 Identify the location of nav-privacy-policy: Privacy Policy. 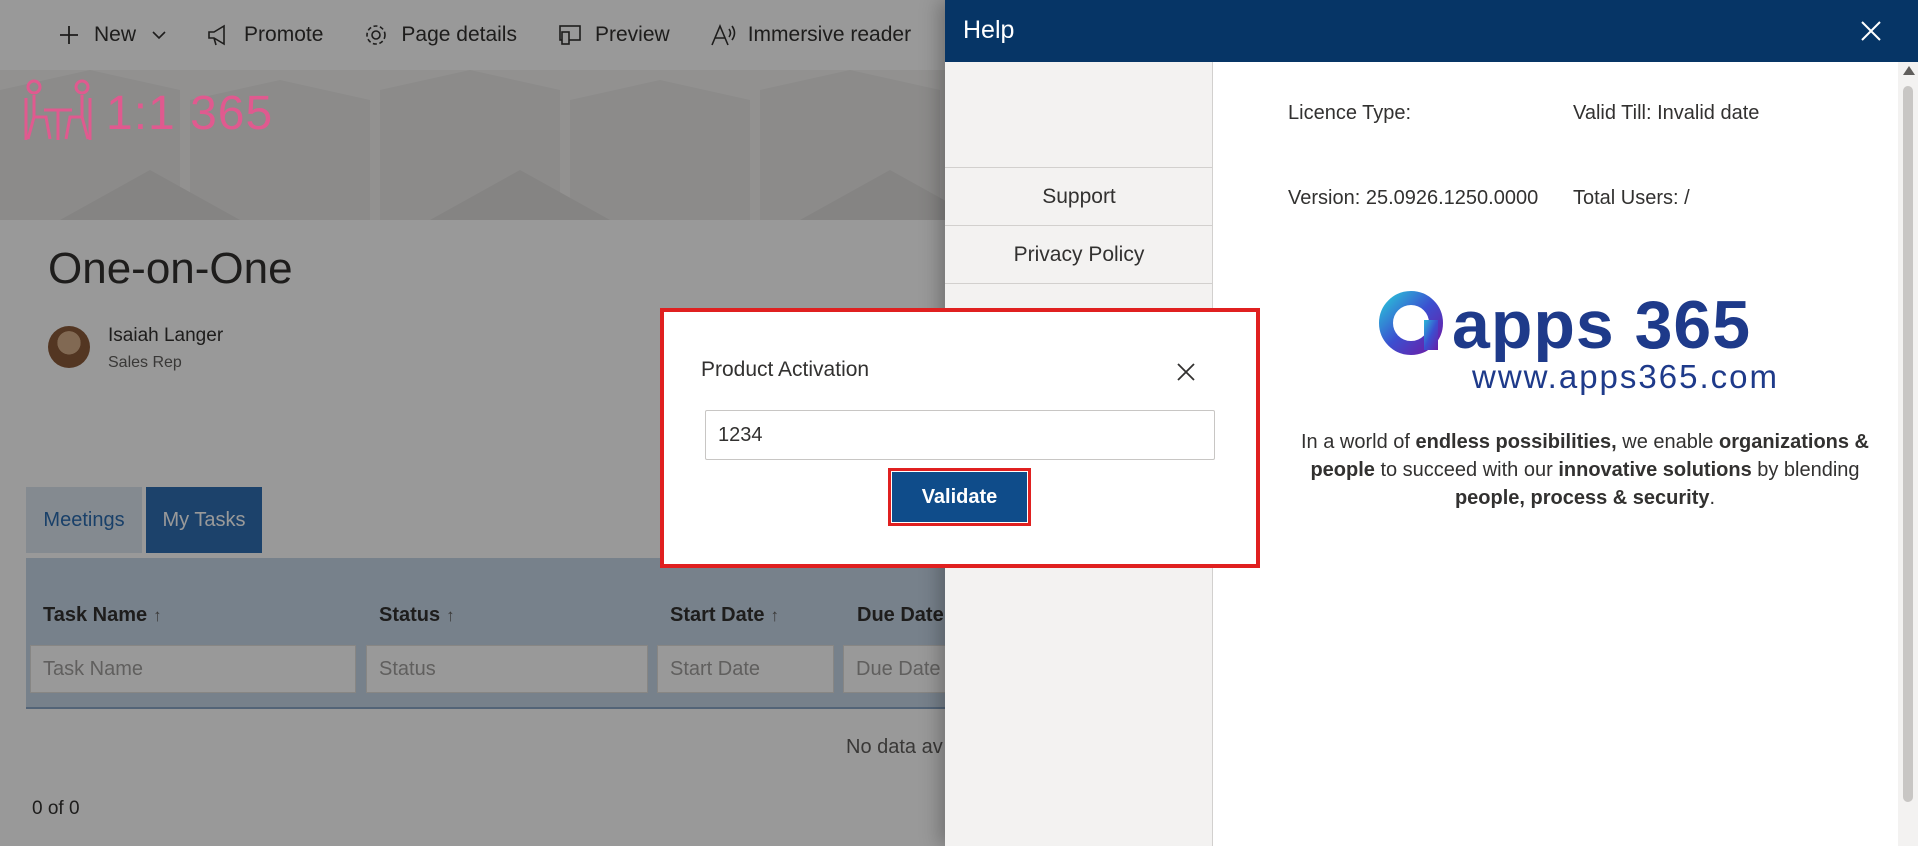
(1079, 254).